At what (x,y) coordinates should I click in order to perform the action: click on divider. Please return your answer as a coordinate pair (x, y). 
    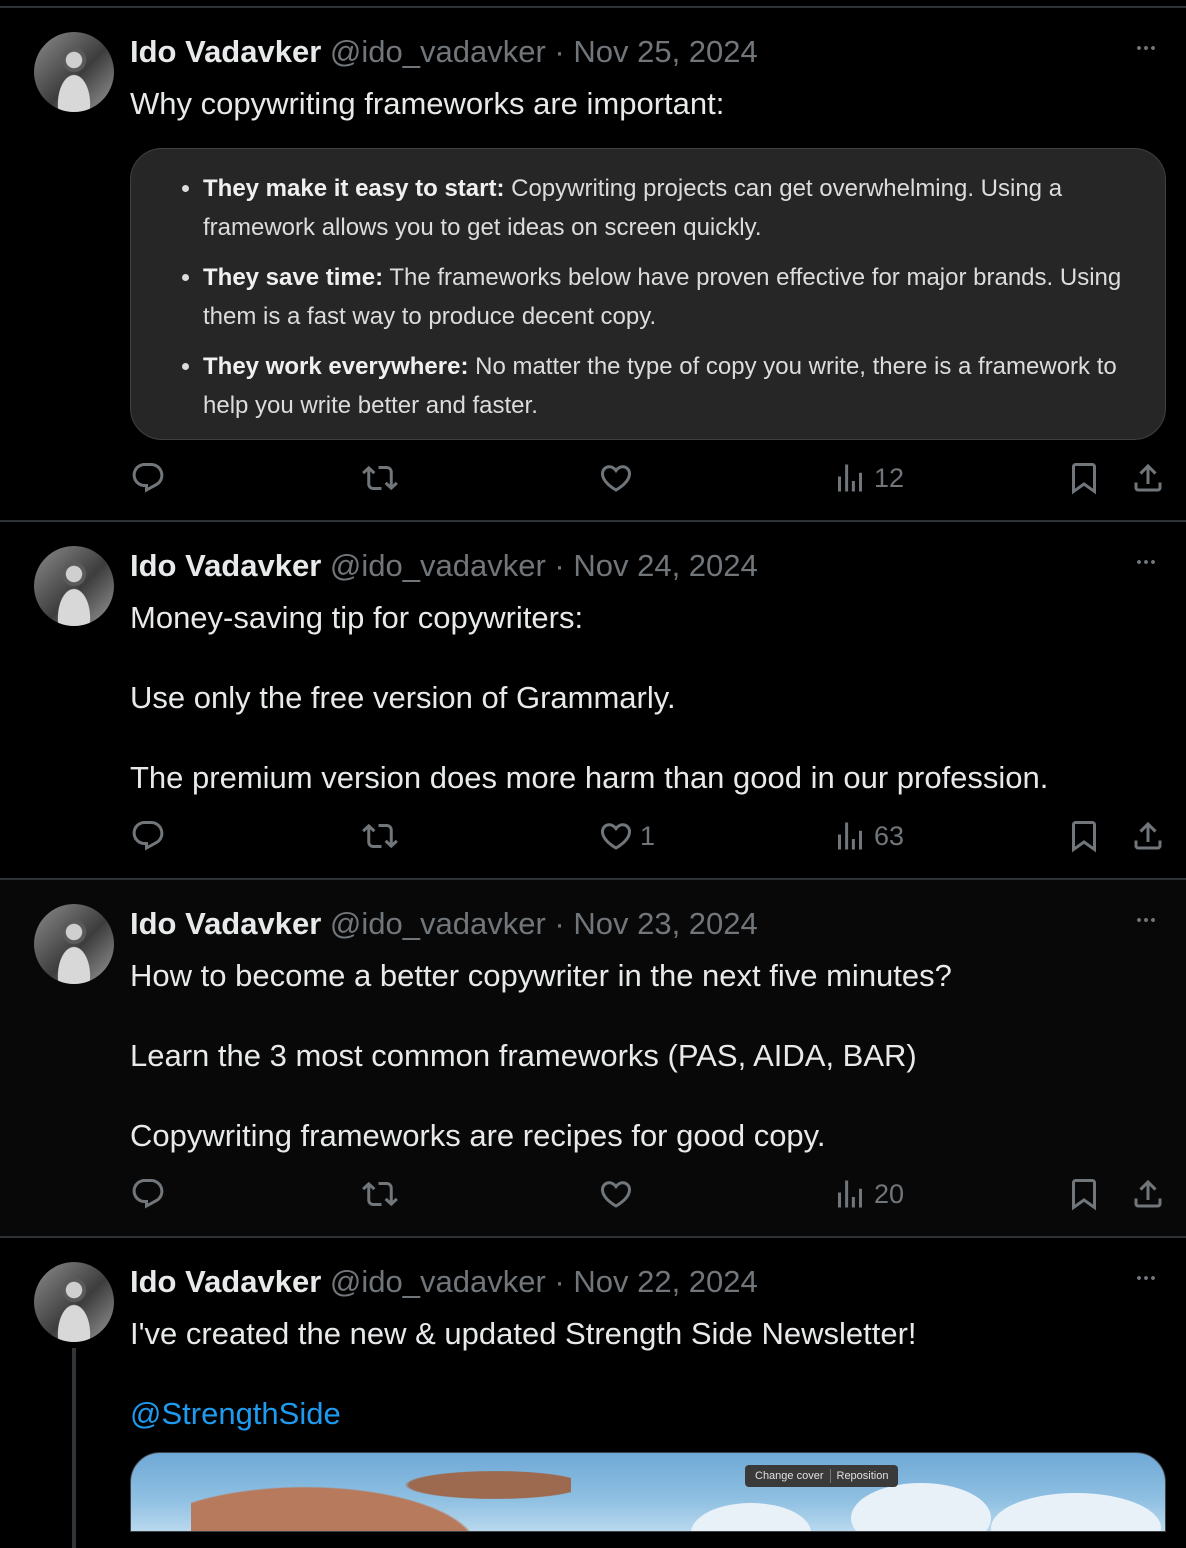
    Looking at the image, I should click on (830, 1476).